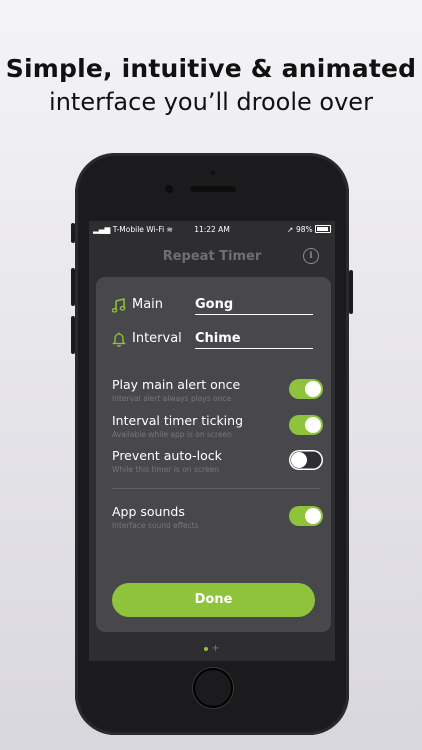  What do you see at coordinates (215, 648) in the screenshot?
I see `add-page-icon: +` at bounding box center [215, 648].